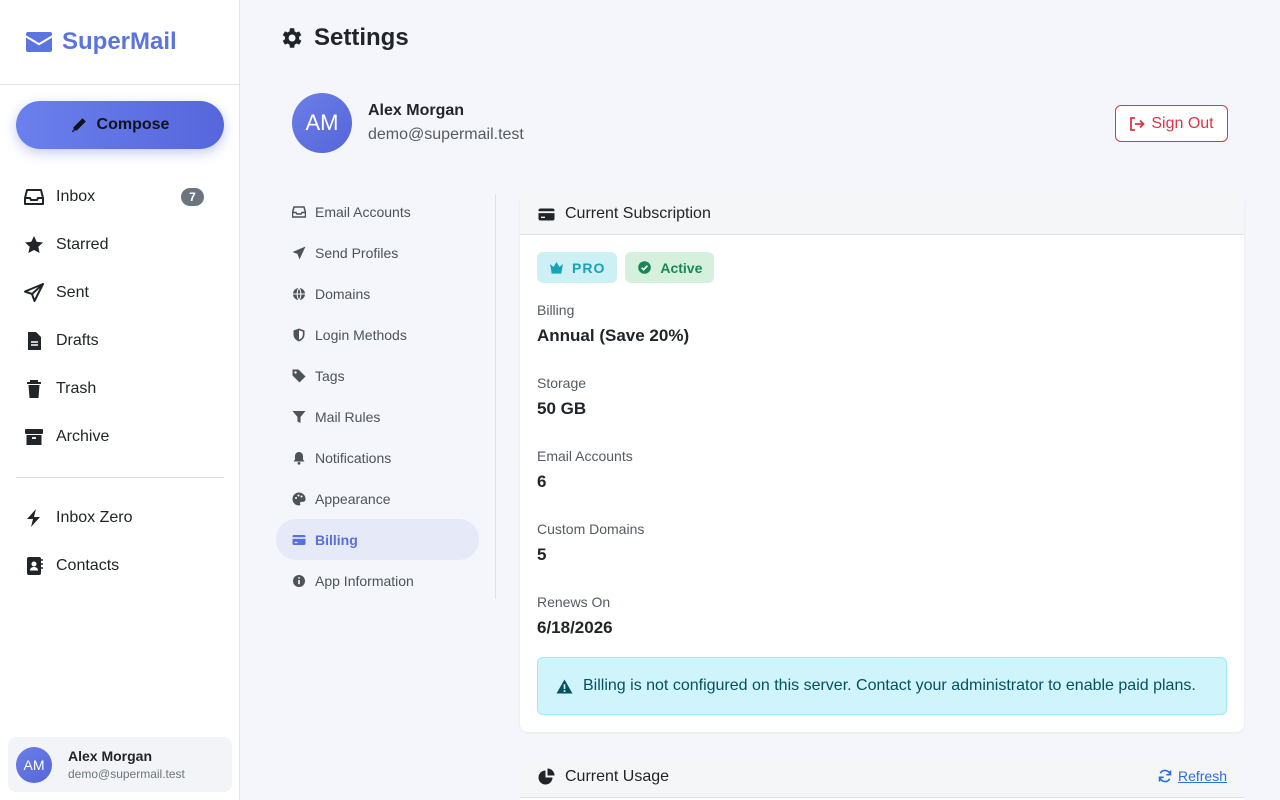  What do you see at coordinates (589, 267) in the screenshot?
I see `plan-badge-label: PRO` at bounding box center [589, 267].